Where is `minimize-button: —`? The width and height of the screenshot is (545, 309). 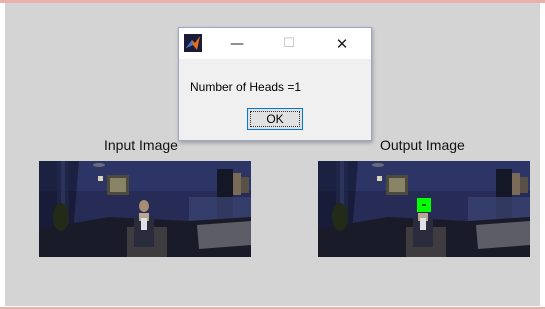
minimize-button: — is located at coordinates (237, 43).